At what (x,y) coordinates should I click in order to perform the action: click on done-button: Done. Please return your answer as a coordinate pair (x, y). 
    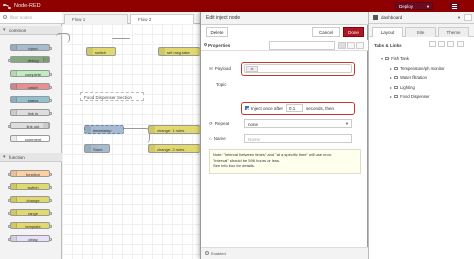
    Looking at the image, I should click on (353, 32).